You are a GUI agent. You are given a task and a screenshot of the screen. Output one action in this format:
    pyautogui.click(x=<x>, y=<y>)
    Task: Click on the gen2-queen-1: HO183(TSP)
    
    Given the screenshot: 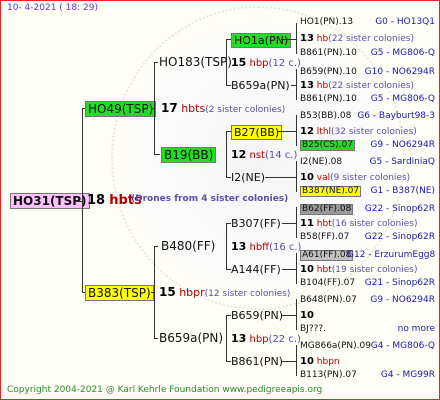 What is the action you would take?
    pyautogui.click(x=195, y=62)
    